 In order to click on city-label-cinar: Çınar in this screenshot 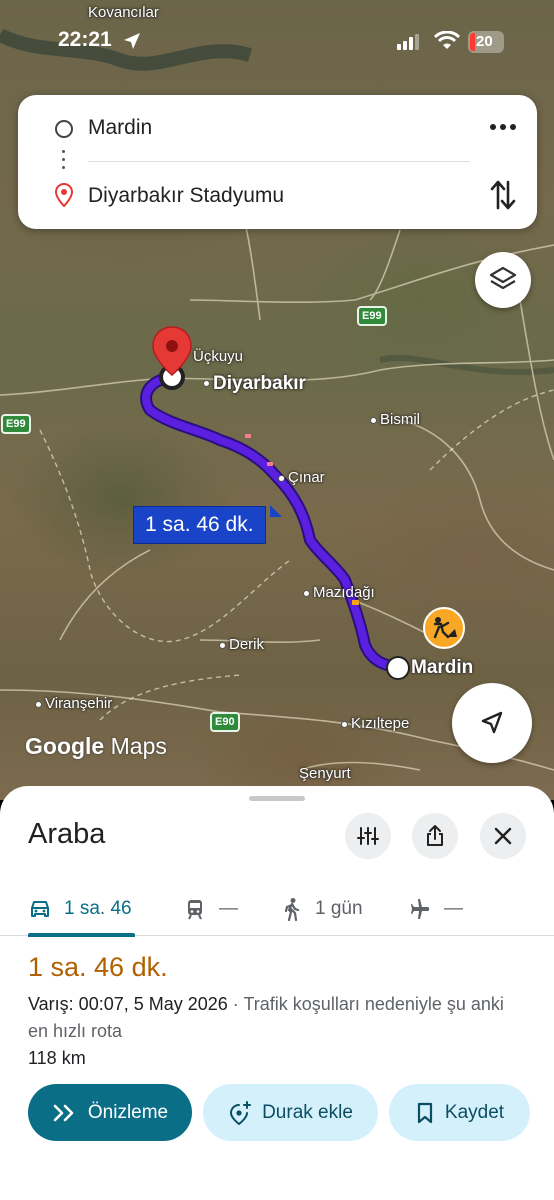, I will do `click(301, 477)`.